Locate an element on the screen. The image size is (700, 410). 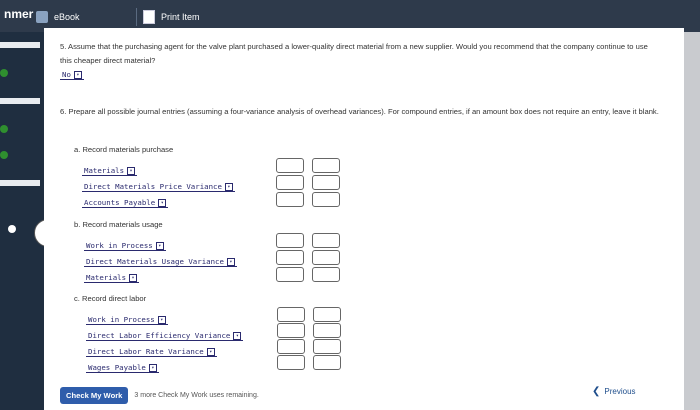
account-value: Direct Labor Efficiency Variance is located at coordinates (159, 335).